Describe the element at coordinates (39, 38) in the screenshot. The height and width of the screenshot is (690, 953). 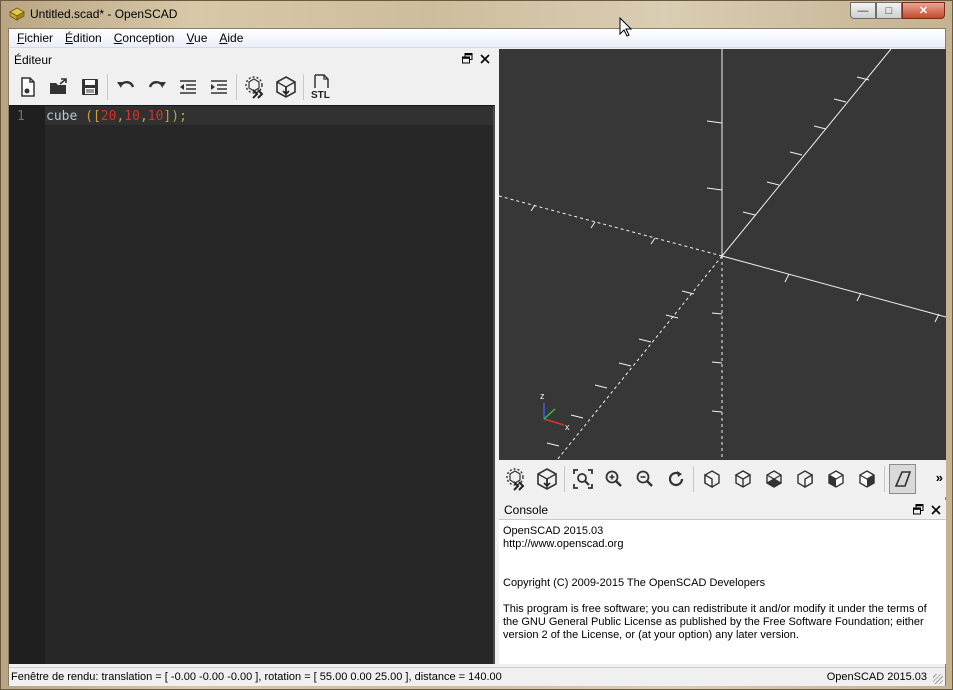
I see `menu-fichier-label: ichier` at that location.